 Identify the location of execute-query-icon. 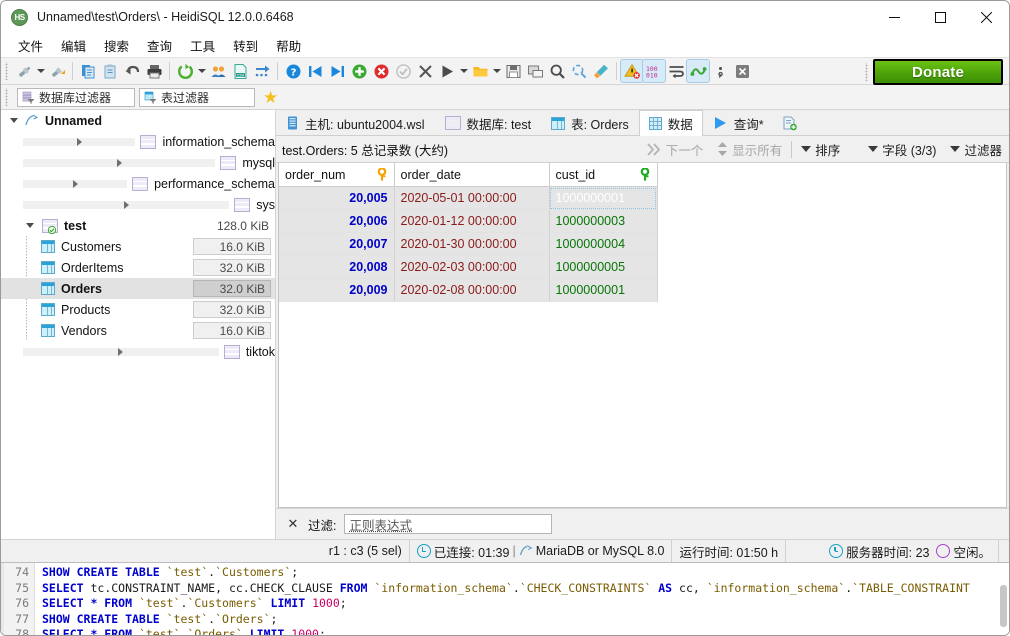
(447, 71).